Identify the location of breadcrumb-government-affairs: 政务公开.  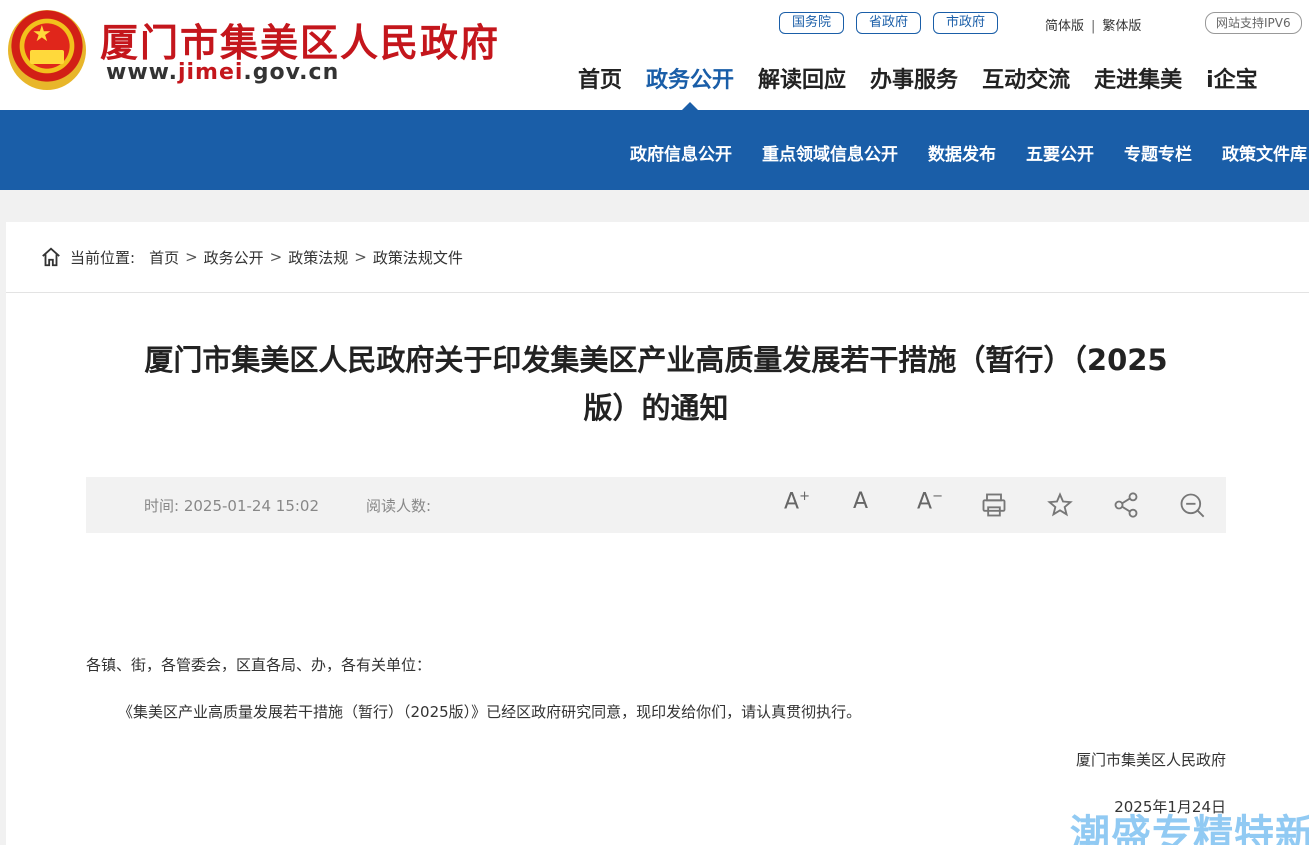
(234, 257).